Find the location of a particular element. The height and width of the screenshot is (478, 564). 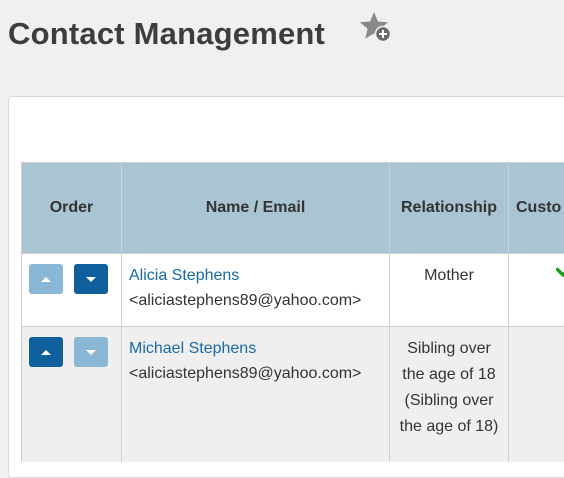

page-header: Contact Management is located at coordinates (166, 35).